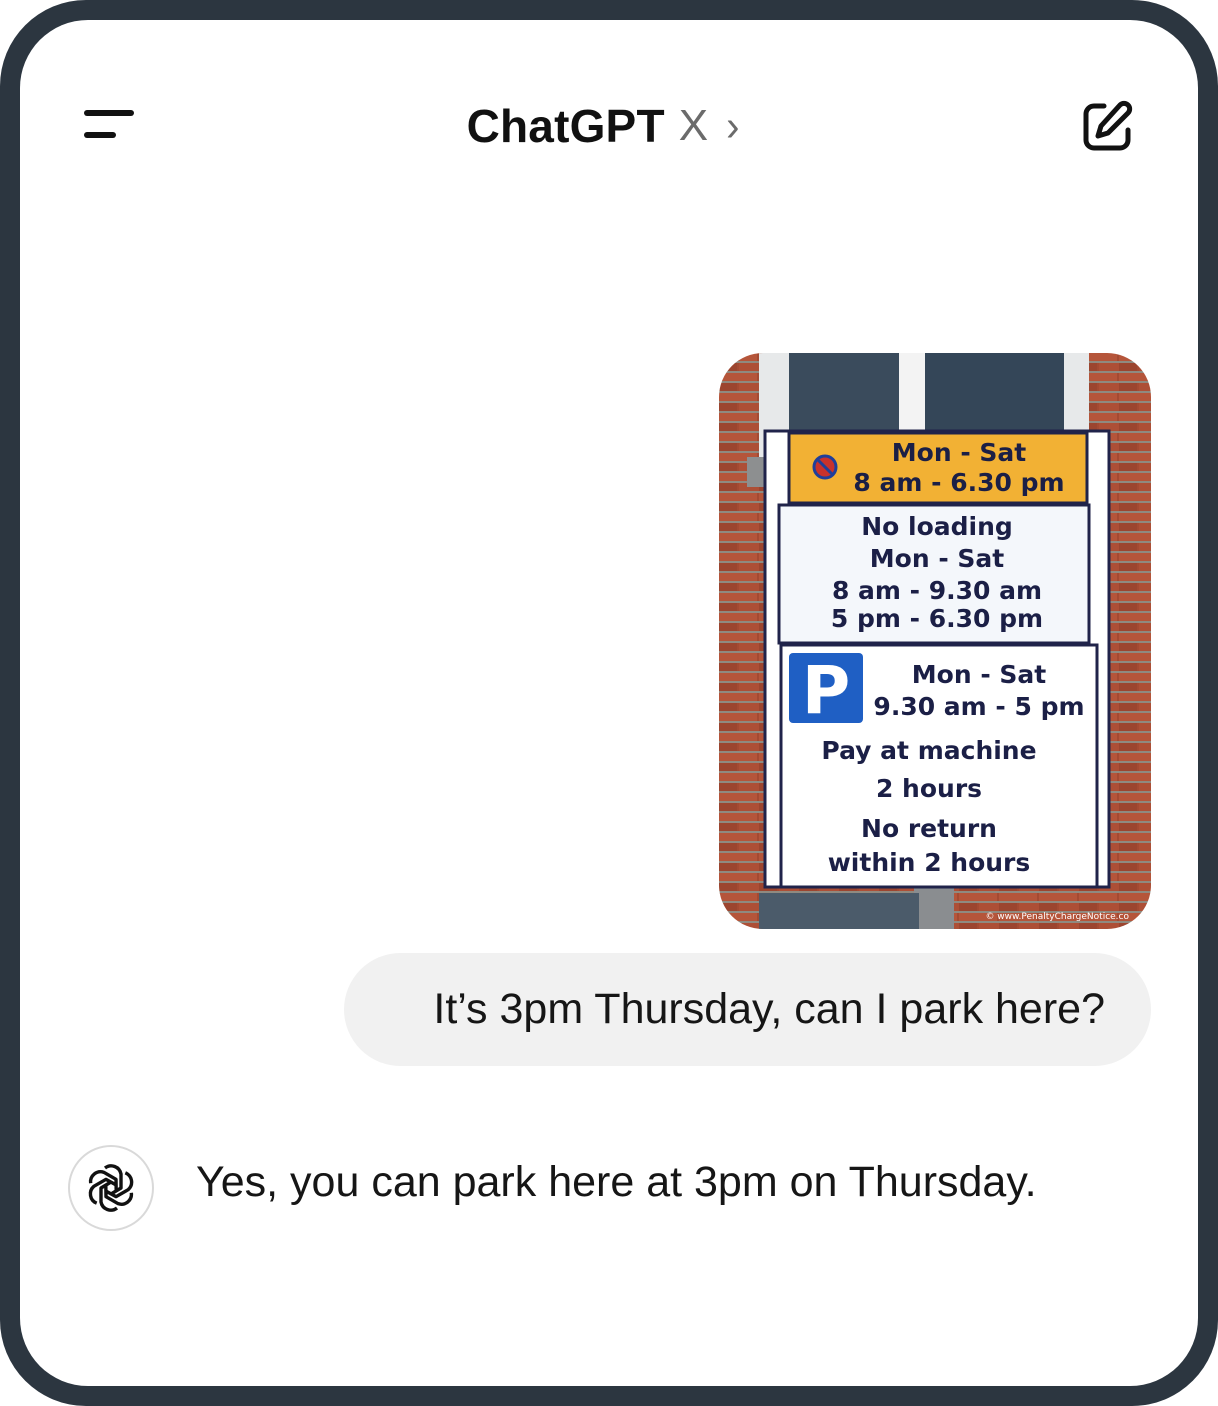  Describe the element at coordinates (937, 526) in the screenshot. I see `sign-loading-line-1: No loading` at that location.